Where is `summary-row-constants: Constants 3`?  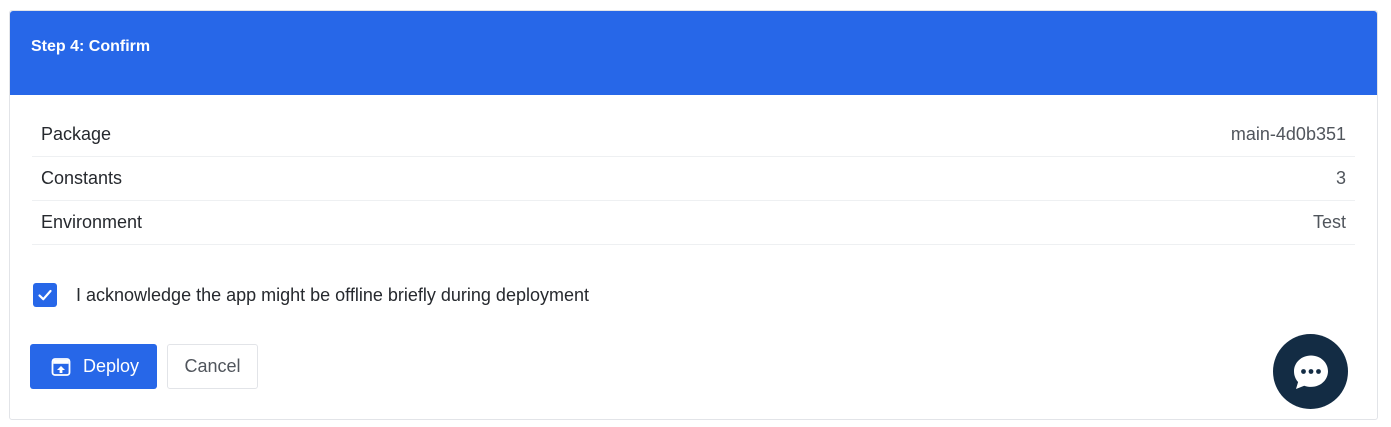
summary-row-constants: Constants 3 is located at coordinates (693, 179).